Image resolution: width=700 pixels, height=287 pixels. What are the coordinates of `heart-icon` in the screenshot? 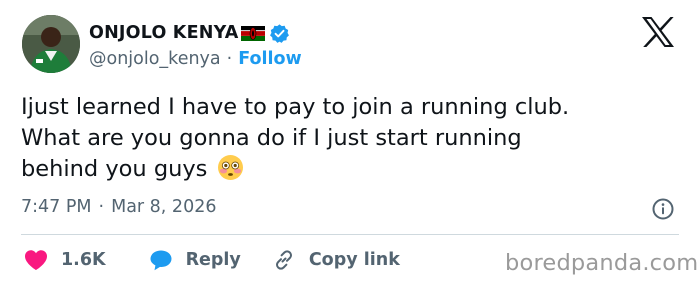 It's located at (36, 260).